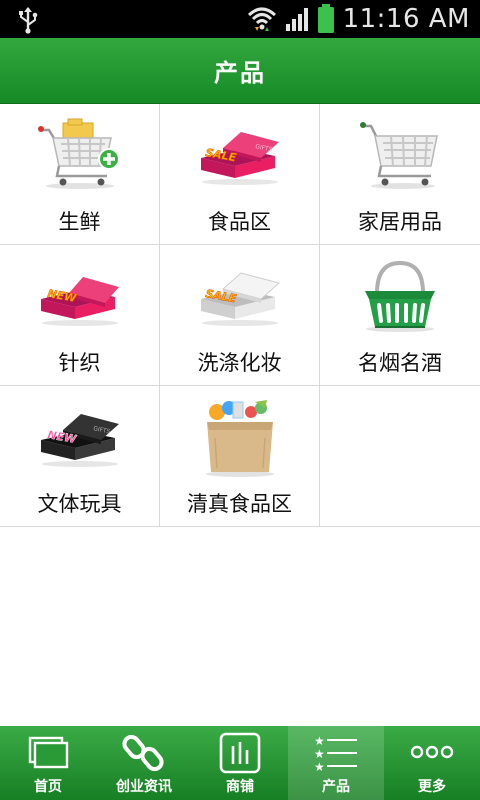 This screenshot has width=480, height=800. I want to click on category-label: 家居用品, so click(400, 222).